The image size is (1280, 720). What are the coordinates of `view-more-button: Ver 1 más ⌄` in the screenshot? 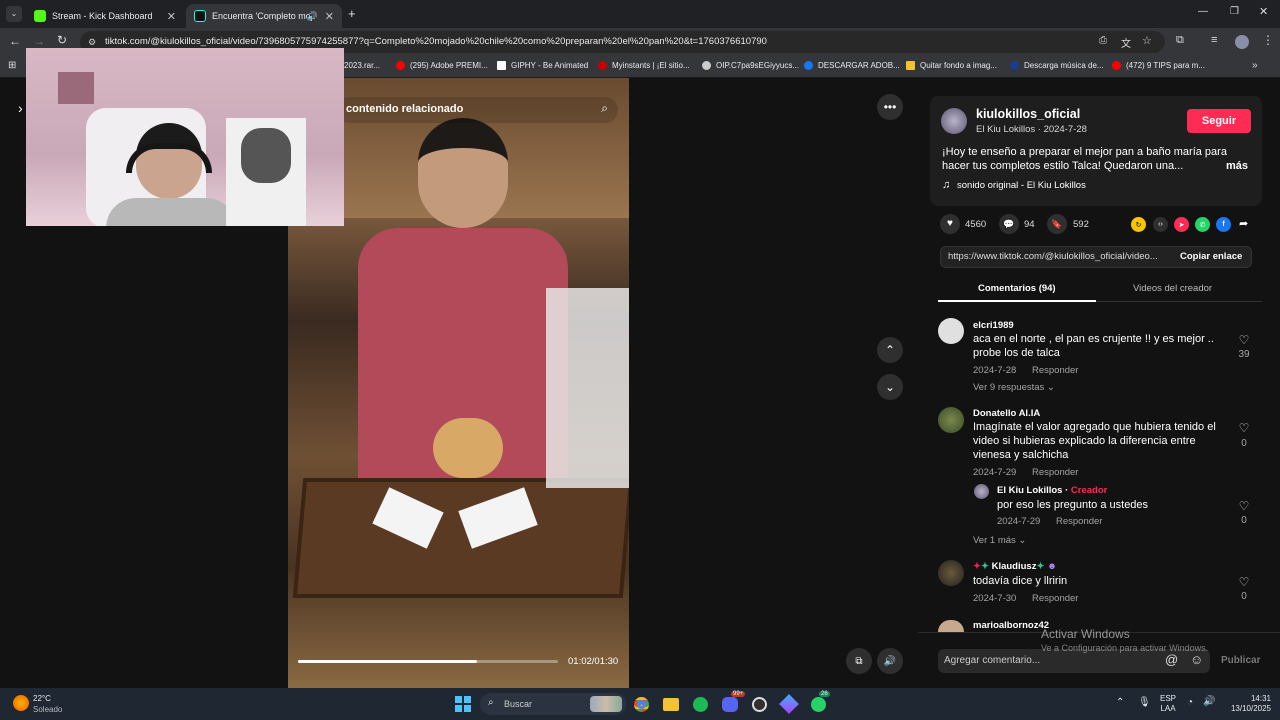 It's located at (999, 540).